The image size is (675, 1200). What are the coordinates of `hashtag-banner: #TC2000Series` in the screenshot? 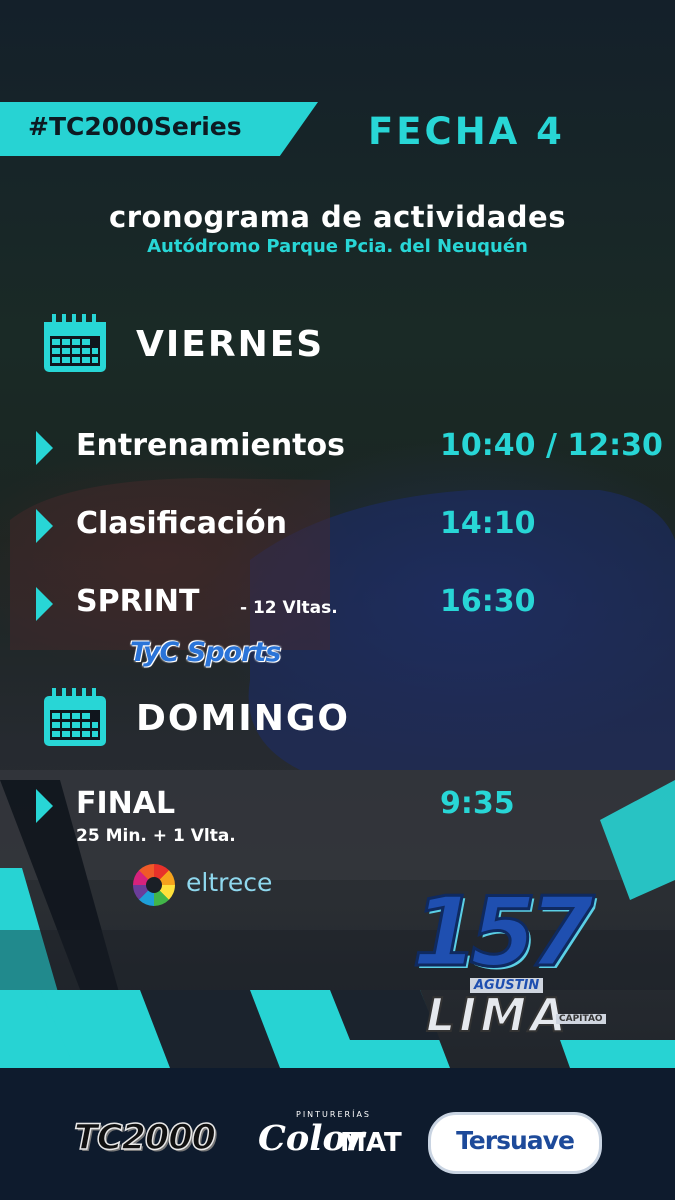 It's located at (159, 129).